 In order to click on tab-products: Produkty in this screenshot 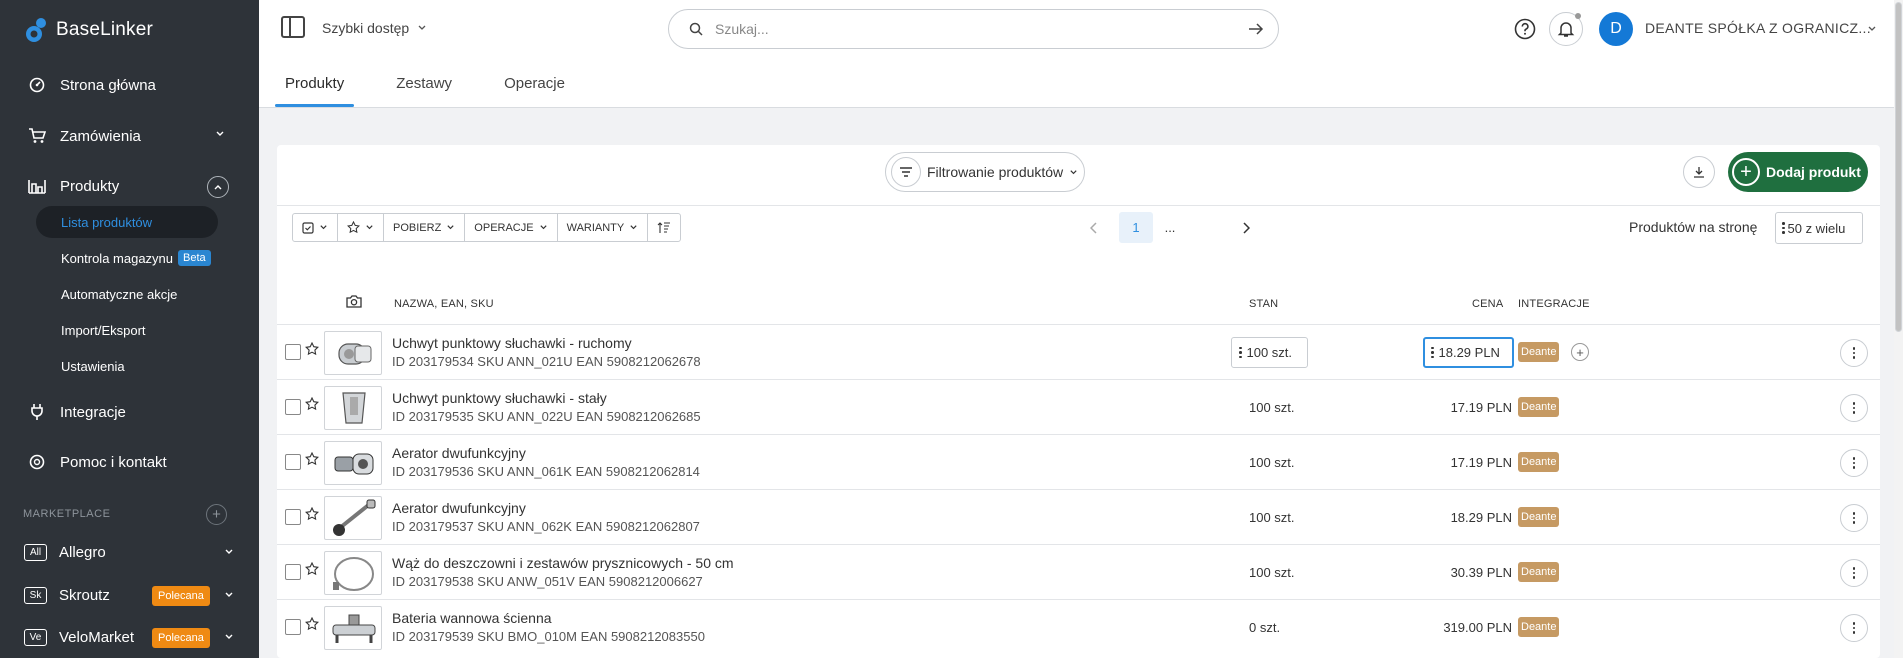, I will do `click(315, 86)`.